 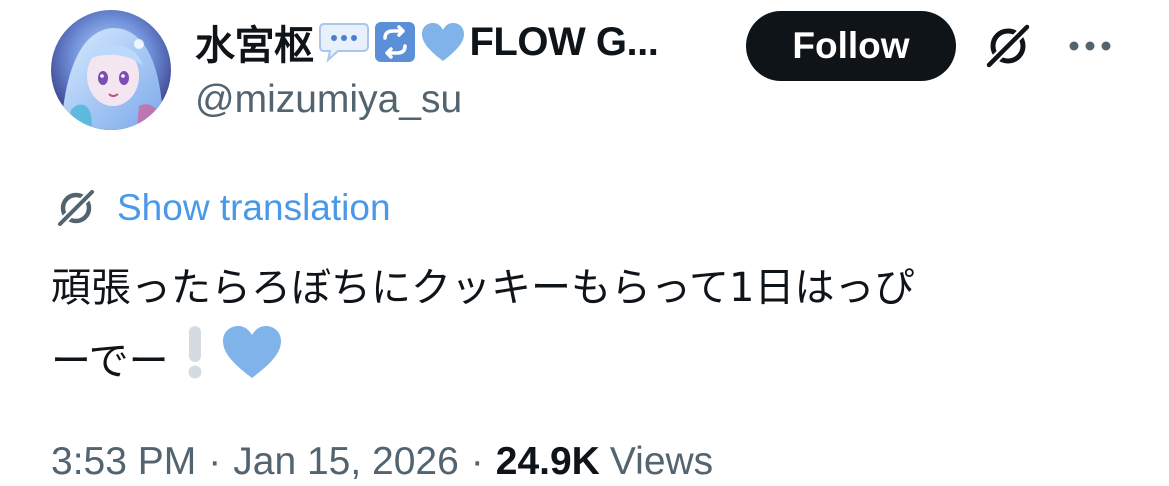 I want to click on repost-badge-icon, so click(x=395, y=42).